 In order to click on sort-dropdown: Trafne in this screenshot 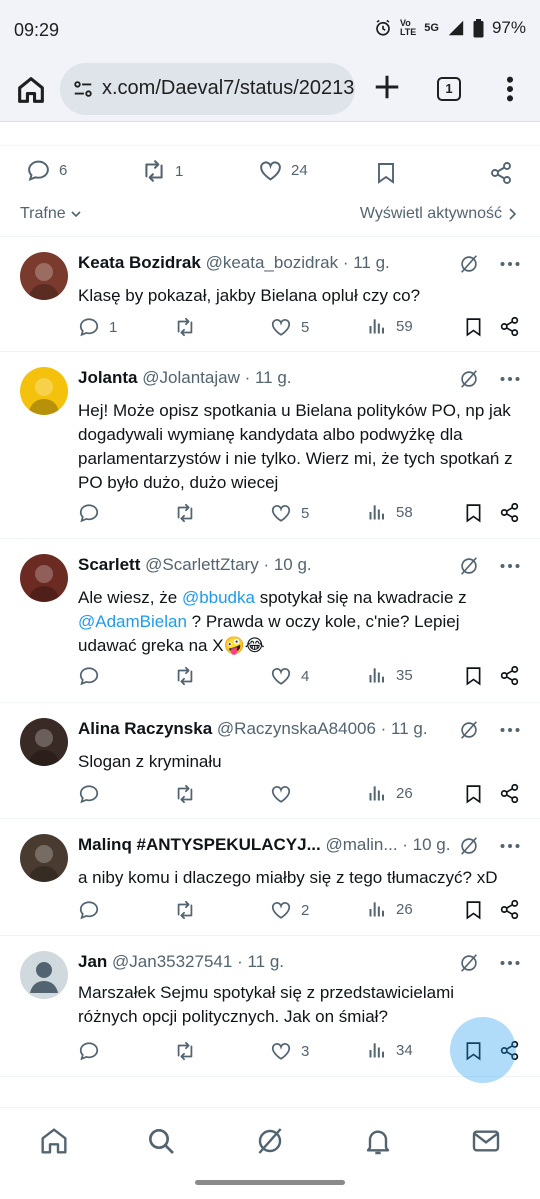, I will do `click(51, 214)`.